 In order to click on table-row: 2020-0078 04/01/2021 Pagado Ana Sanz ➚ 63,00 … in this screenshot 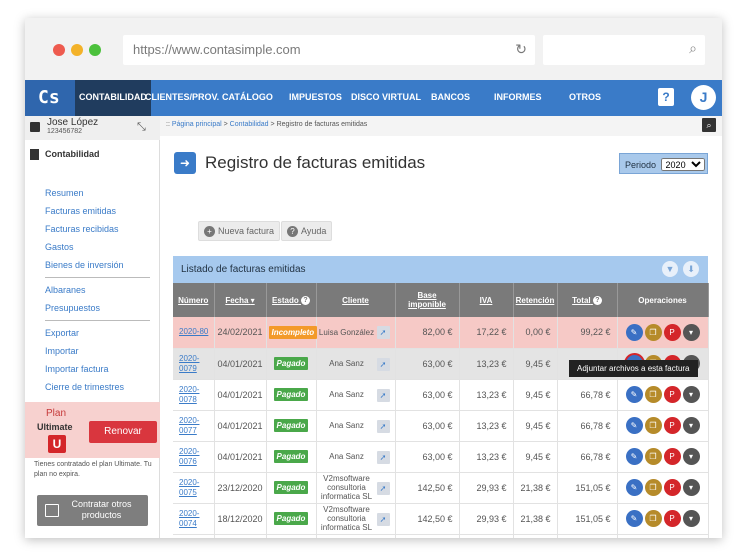, I will do `click(441, 395)`.